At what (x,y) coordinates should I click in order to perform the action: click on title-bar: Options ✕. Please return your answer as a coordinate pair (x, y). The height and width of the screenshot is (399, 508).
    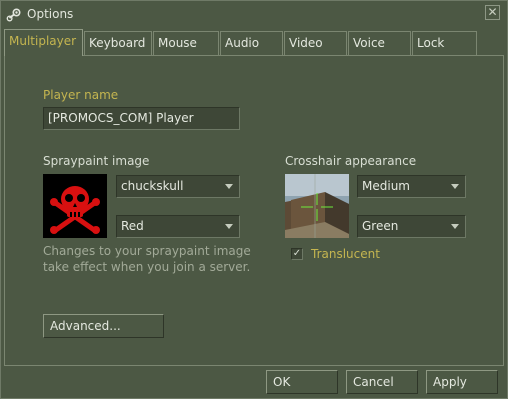
    Looking at the image, I should click on (254, 14).